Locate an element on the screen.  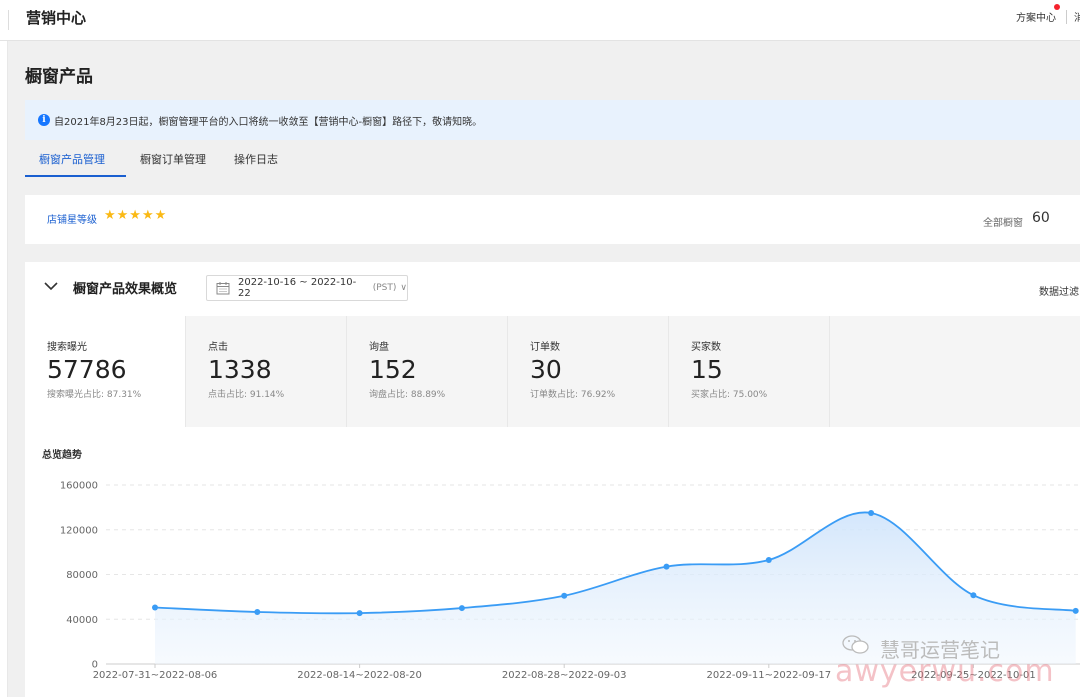
trend-title: 总览趋势 is located at coordinates (62, 455).